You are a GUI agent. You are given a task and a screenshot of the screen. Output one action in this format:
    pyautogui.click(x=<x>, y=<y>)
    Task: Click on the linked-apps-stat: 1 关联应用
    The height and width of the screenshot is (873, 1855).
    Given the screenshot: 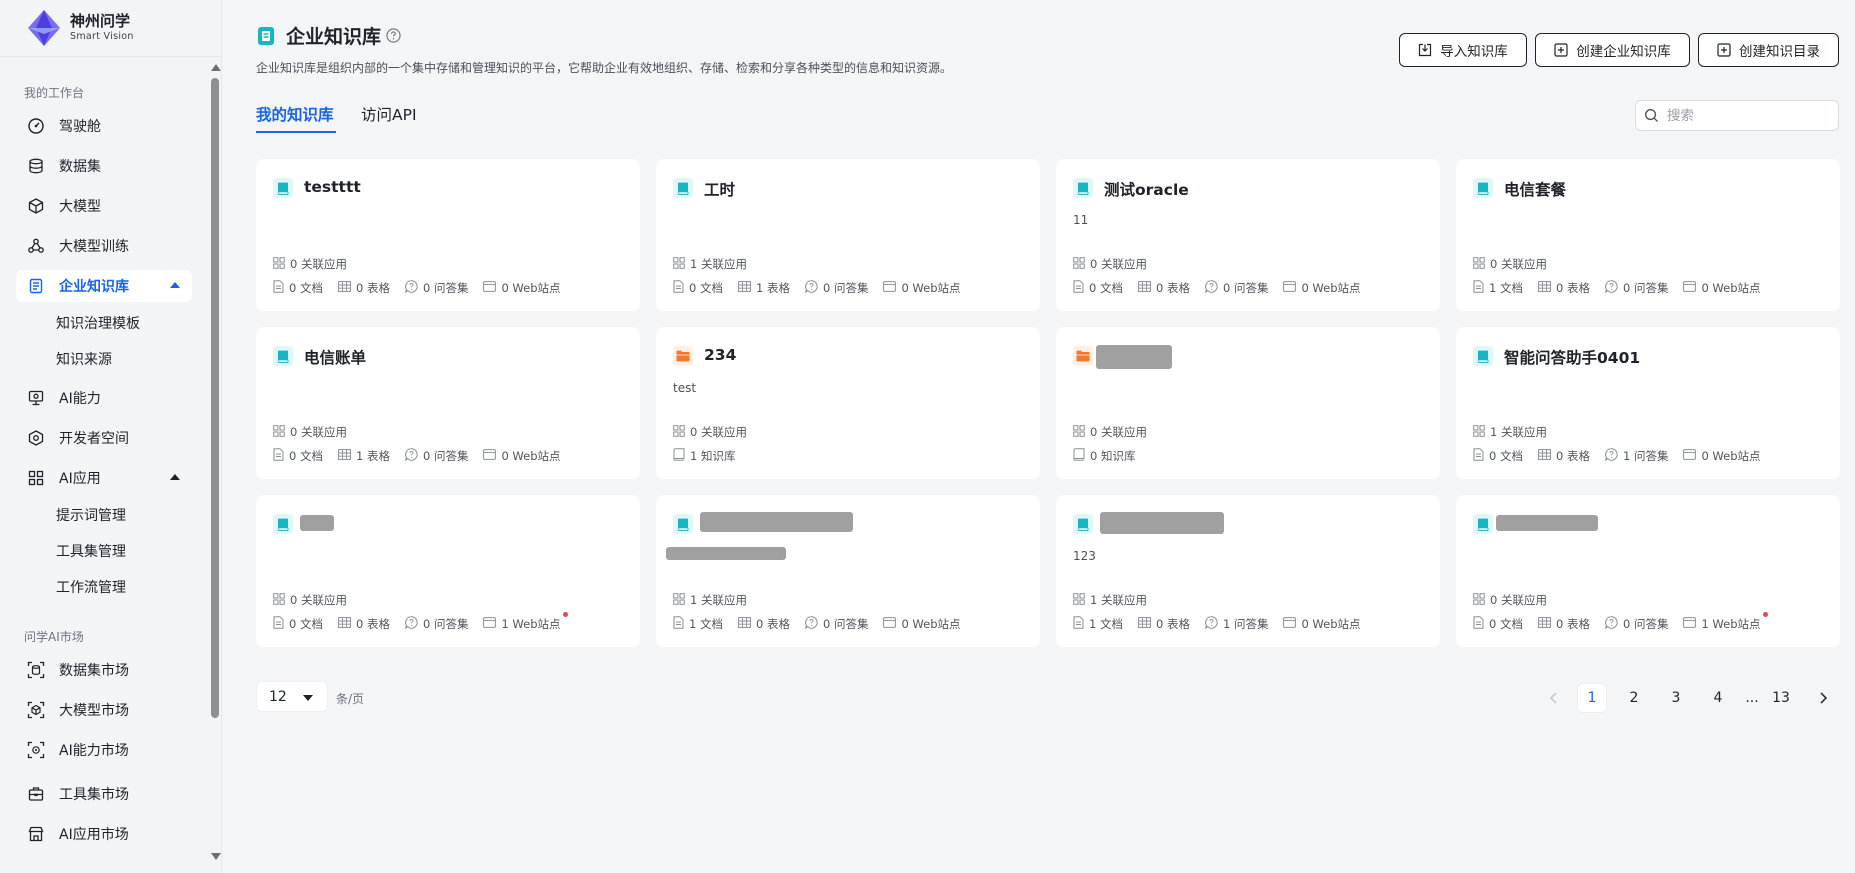 What is the action you would take?
    pyautogui.click(x=710, y=264)
    